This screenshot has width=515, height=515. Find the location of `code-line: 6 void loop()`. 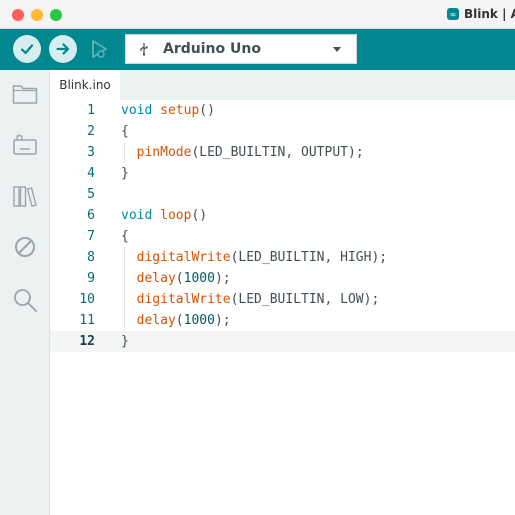

code-line: 6 void loop() is located at coordinates (282, 215).